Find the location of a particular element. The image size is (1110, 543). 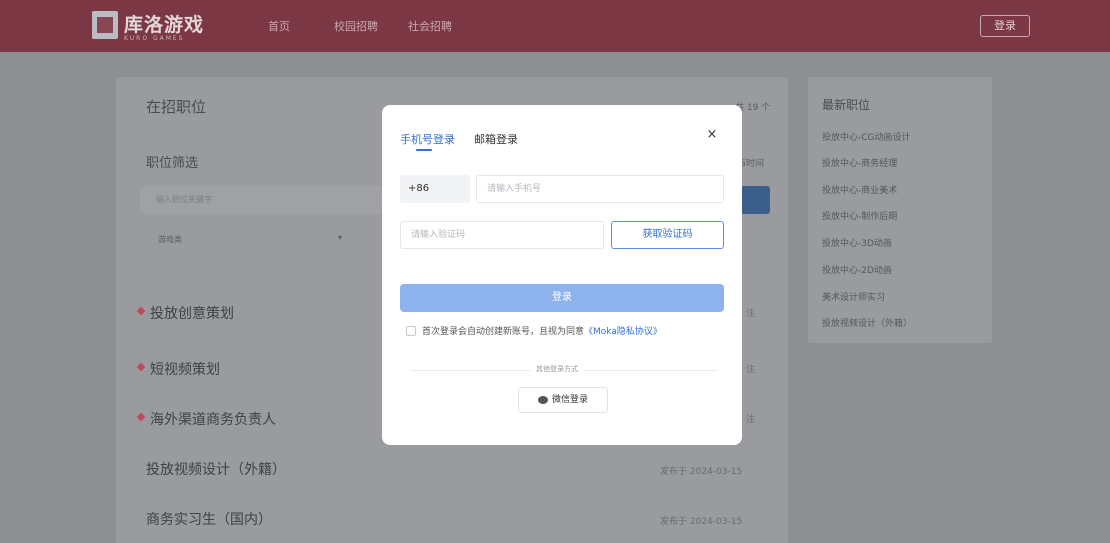

close-icon: × is located at coordinates (712, 135).